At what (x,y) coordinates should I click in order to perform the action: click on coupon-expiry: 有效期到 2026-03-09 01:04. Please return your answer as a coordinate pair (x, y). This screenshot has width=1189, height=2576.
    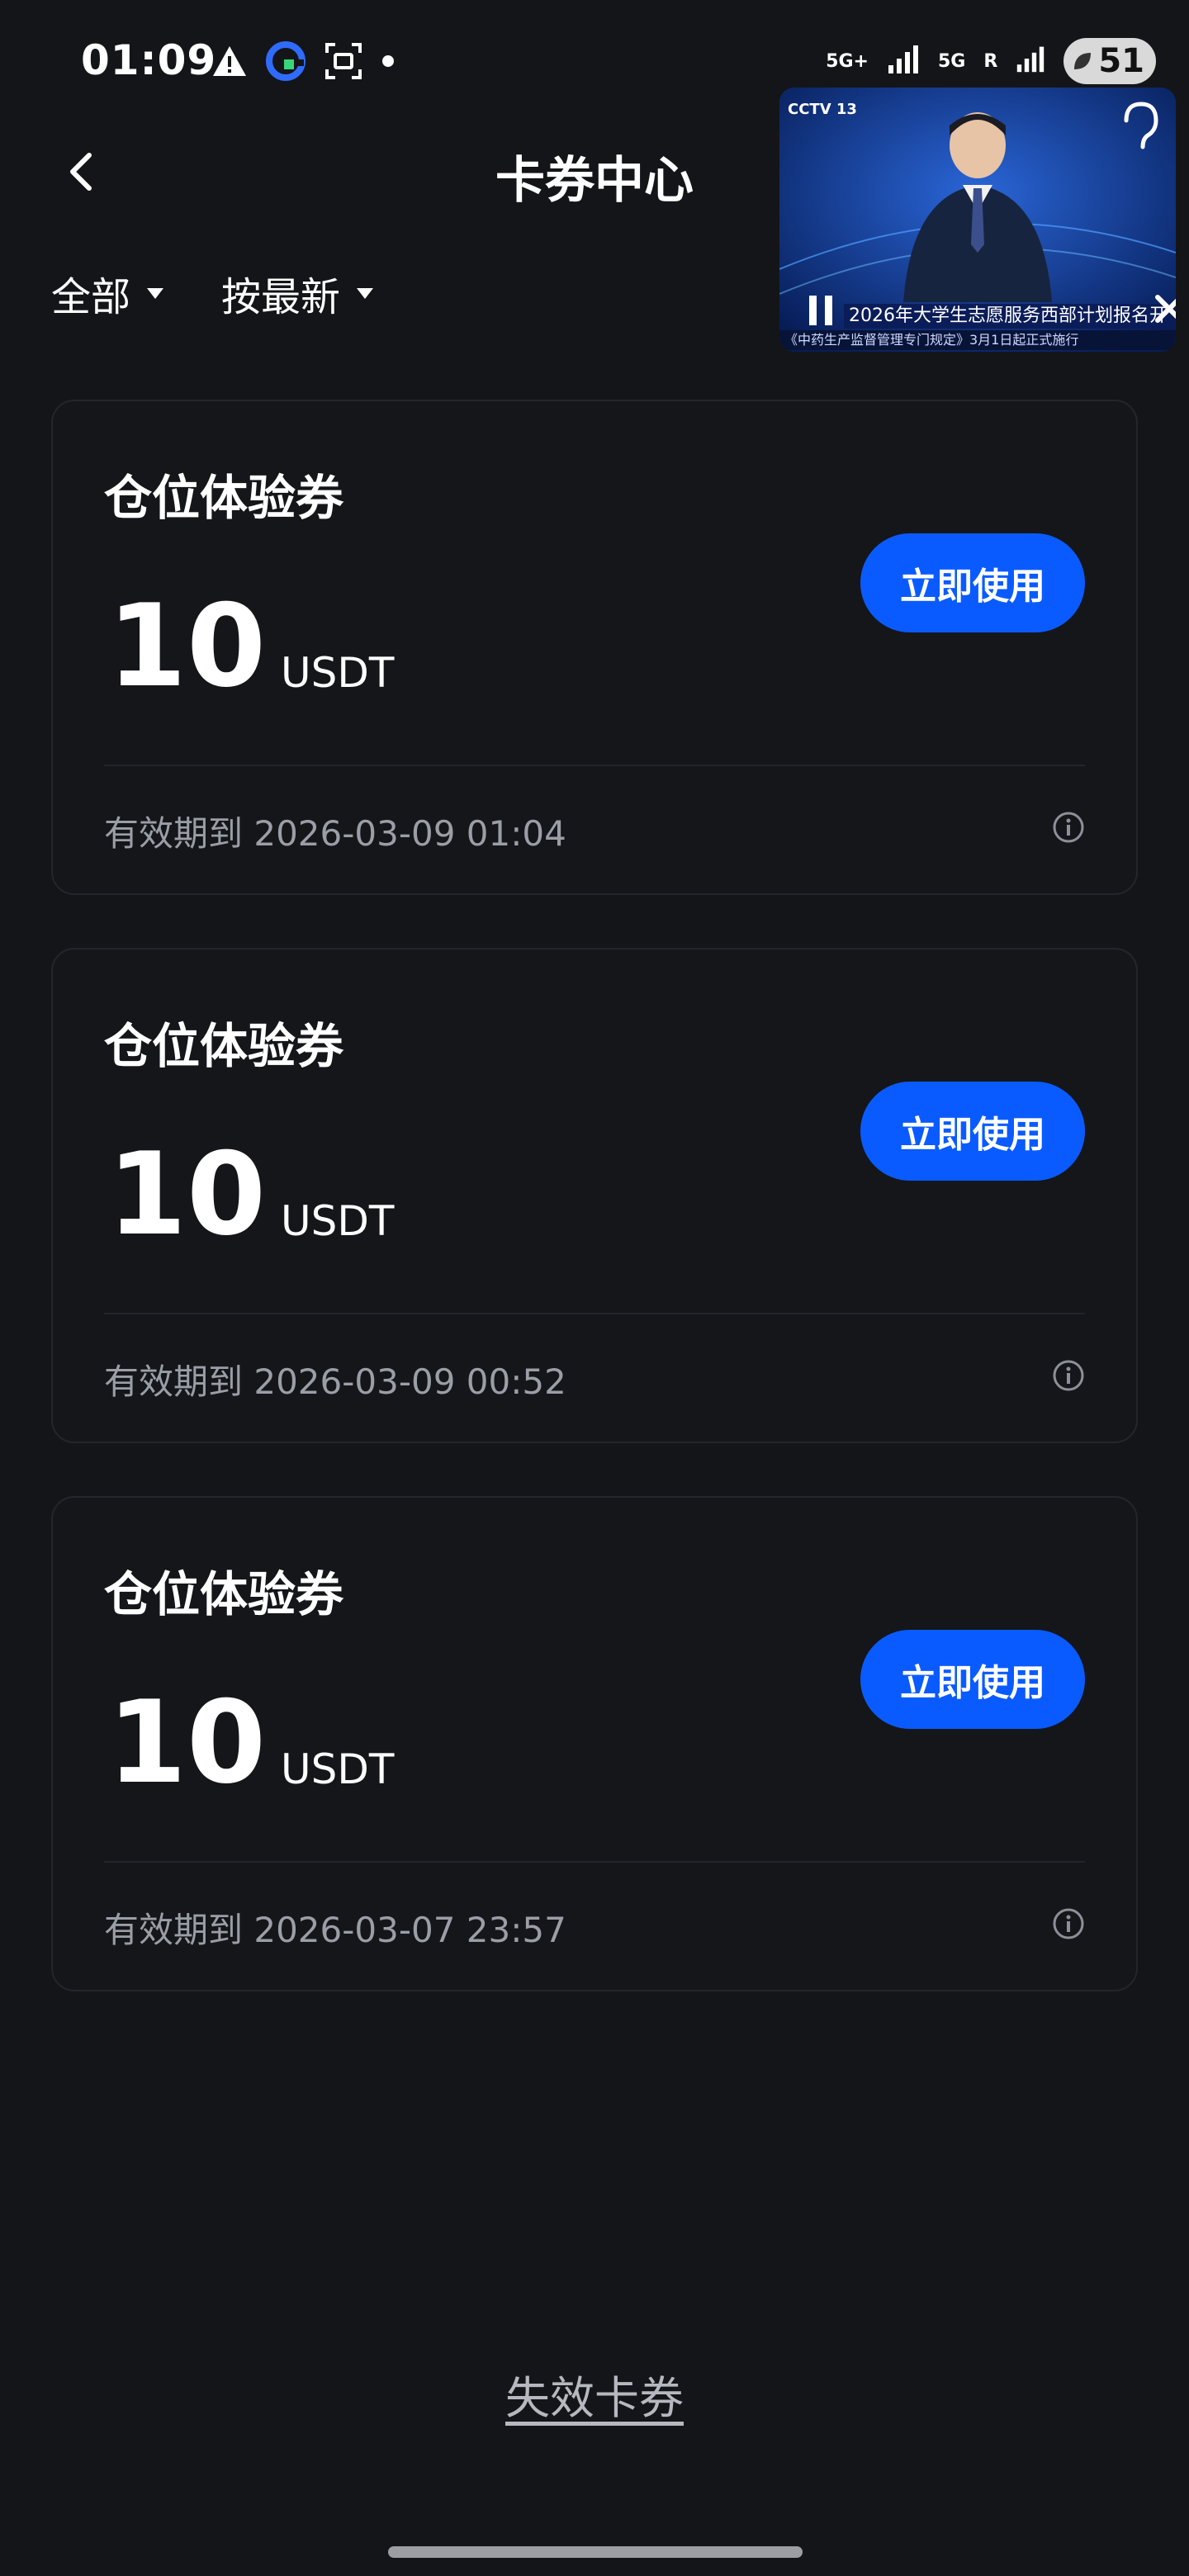
    Looking at the image, I should click on (335, 833).